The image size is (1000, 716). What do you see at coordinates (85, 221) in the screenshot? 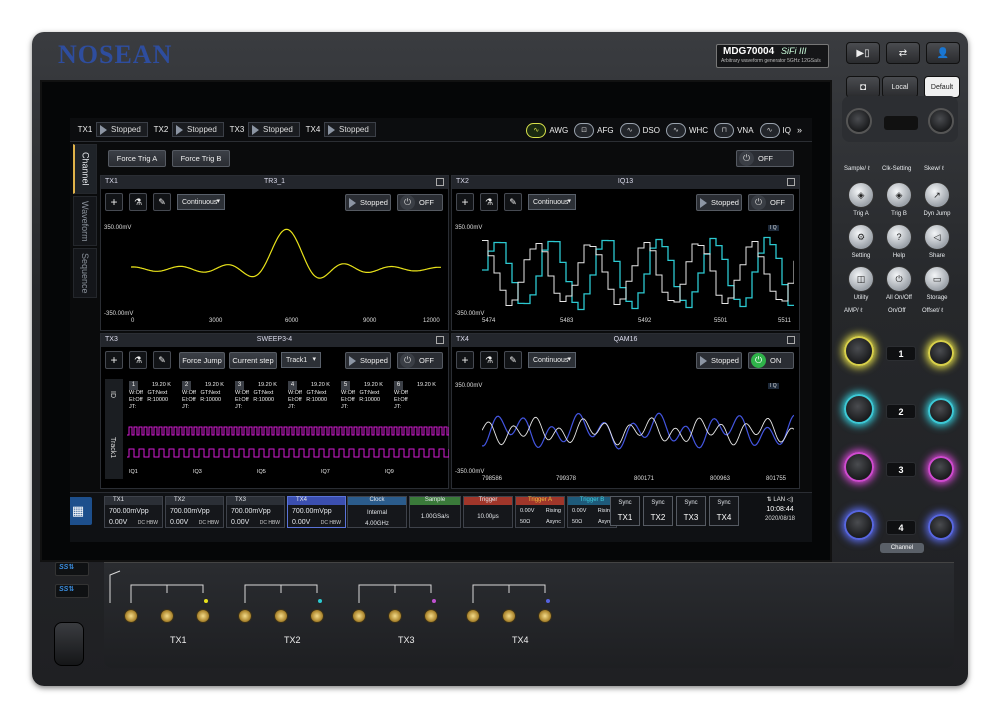
I see `tab-waveform: Waveform` at bounding box center [85, 221].